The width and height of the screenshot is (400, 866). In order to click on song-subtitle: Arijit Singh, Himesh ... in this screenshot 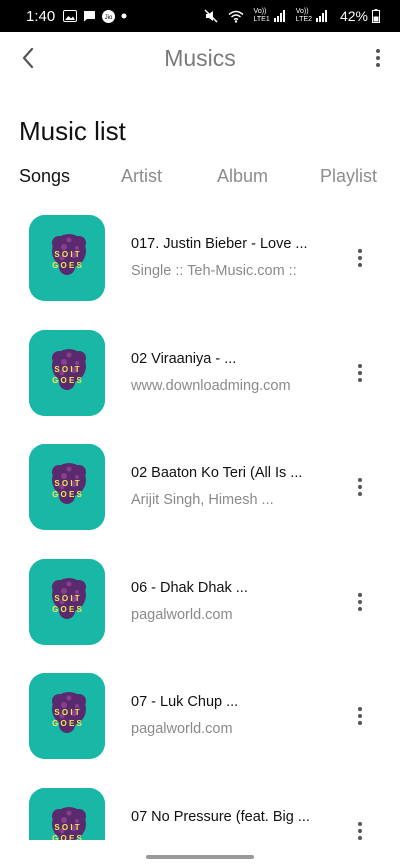, I will do `click(202, 500)`.